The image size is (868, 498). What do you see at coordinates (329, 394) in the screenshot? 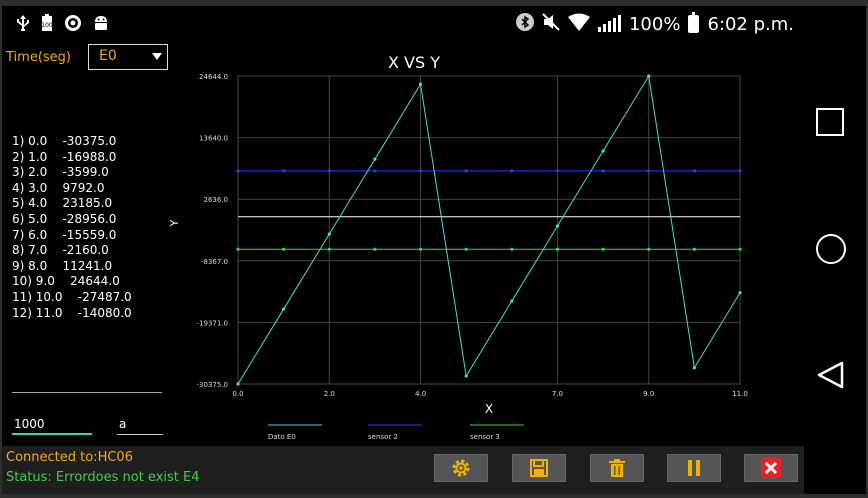
I see `x-tick-label: 2.0` at bounding box center [329, 394].